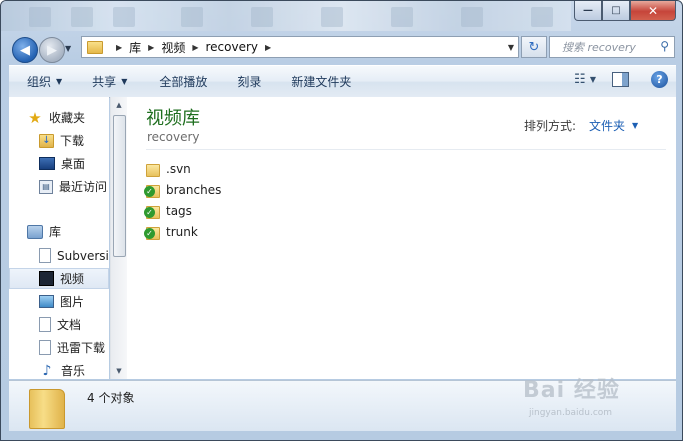 The width and height of the screenshot is (683, 441). I want to click on play-all-button: 全部播放, so click(183, 81).